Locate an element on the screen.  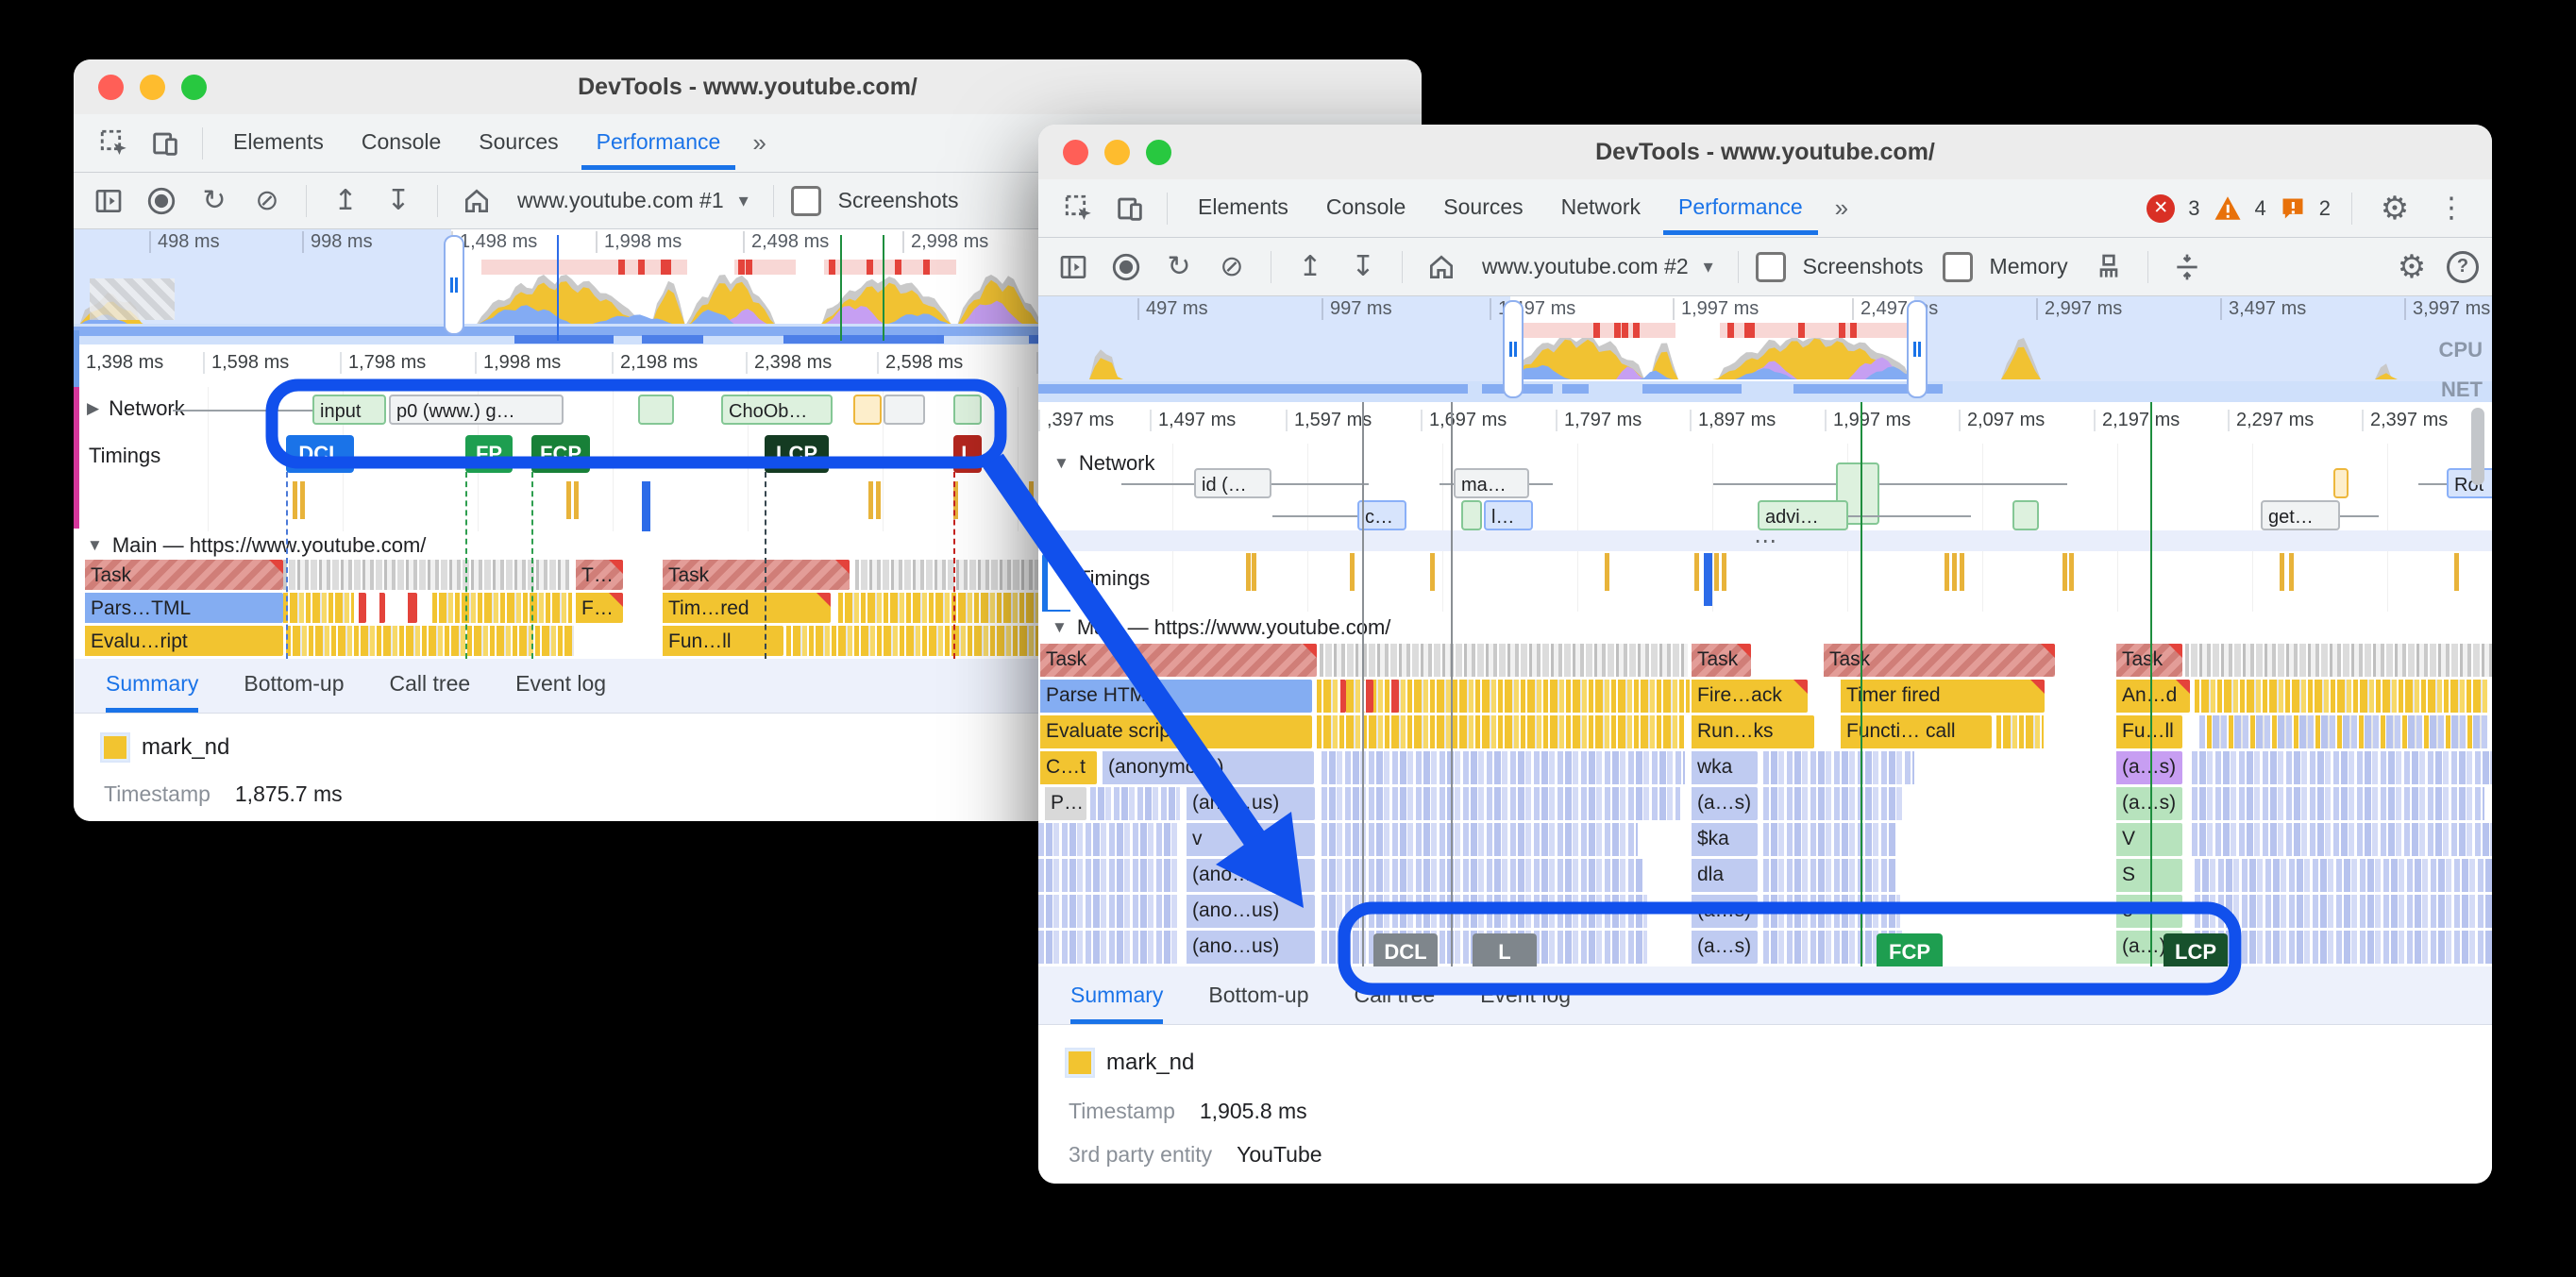
tab-sources: Sources is located at coordinates (1483, 208).